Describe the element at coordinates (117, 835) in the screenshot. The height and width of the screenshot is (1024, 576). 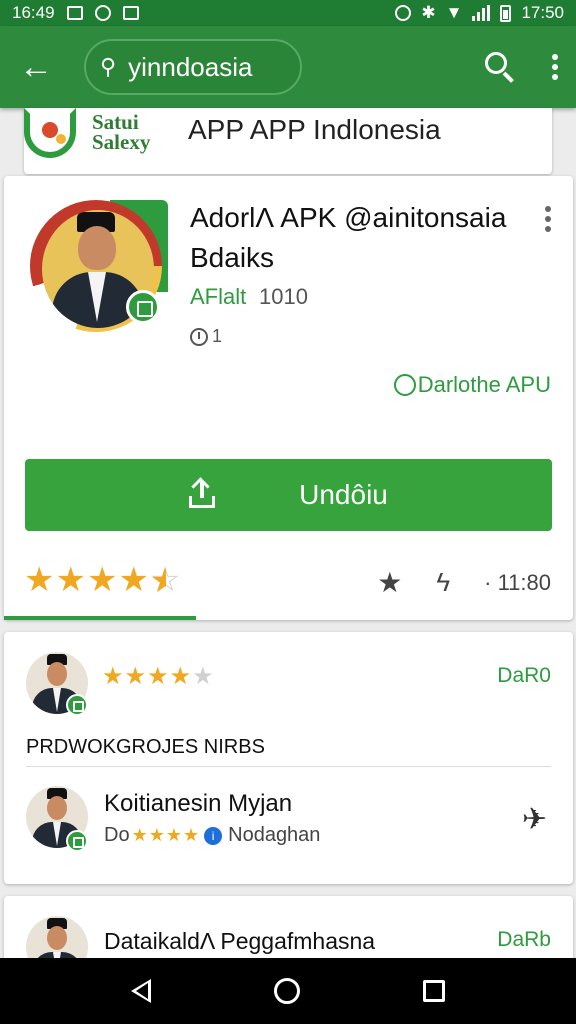
I see `item-sub-prefix: Do` at that location.